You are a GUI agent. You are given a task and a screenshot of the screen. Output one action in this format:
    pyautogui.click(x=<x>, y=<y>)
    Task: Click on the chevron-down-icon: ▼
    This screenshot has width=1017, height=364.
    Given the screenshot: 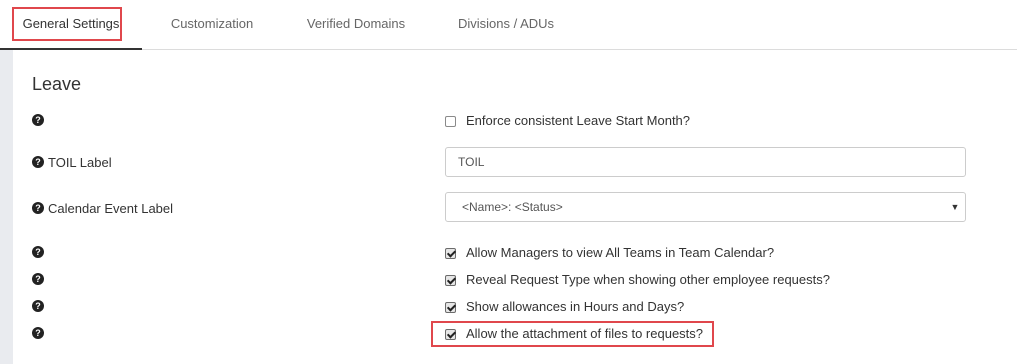 What is the action you would take?
    pyautogui.click(x=955, y=207)
    